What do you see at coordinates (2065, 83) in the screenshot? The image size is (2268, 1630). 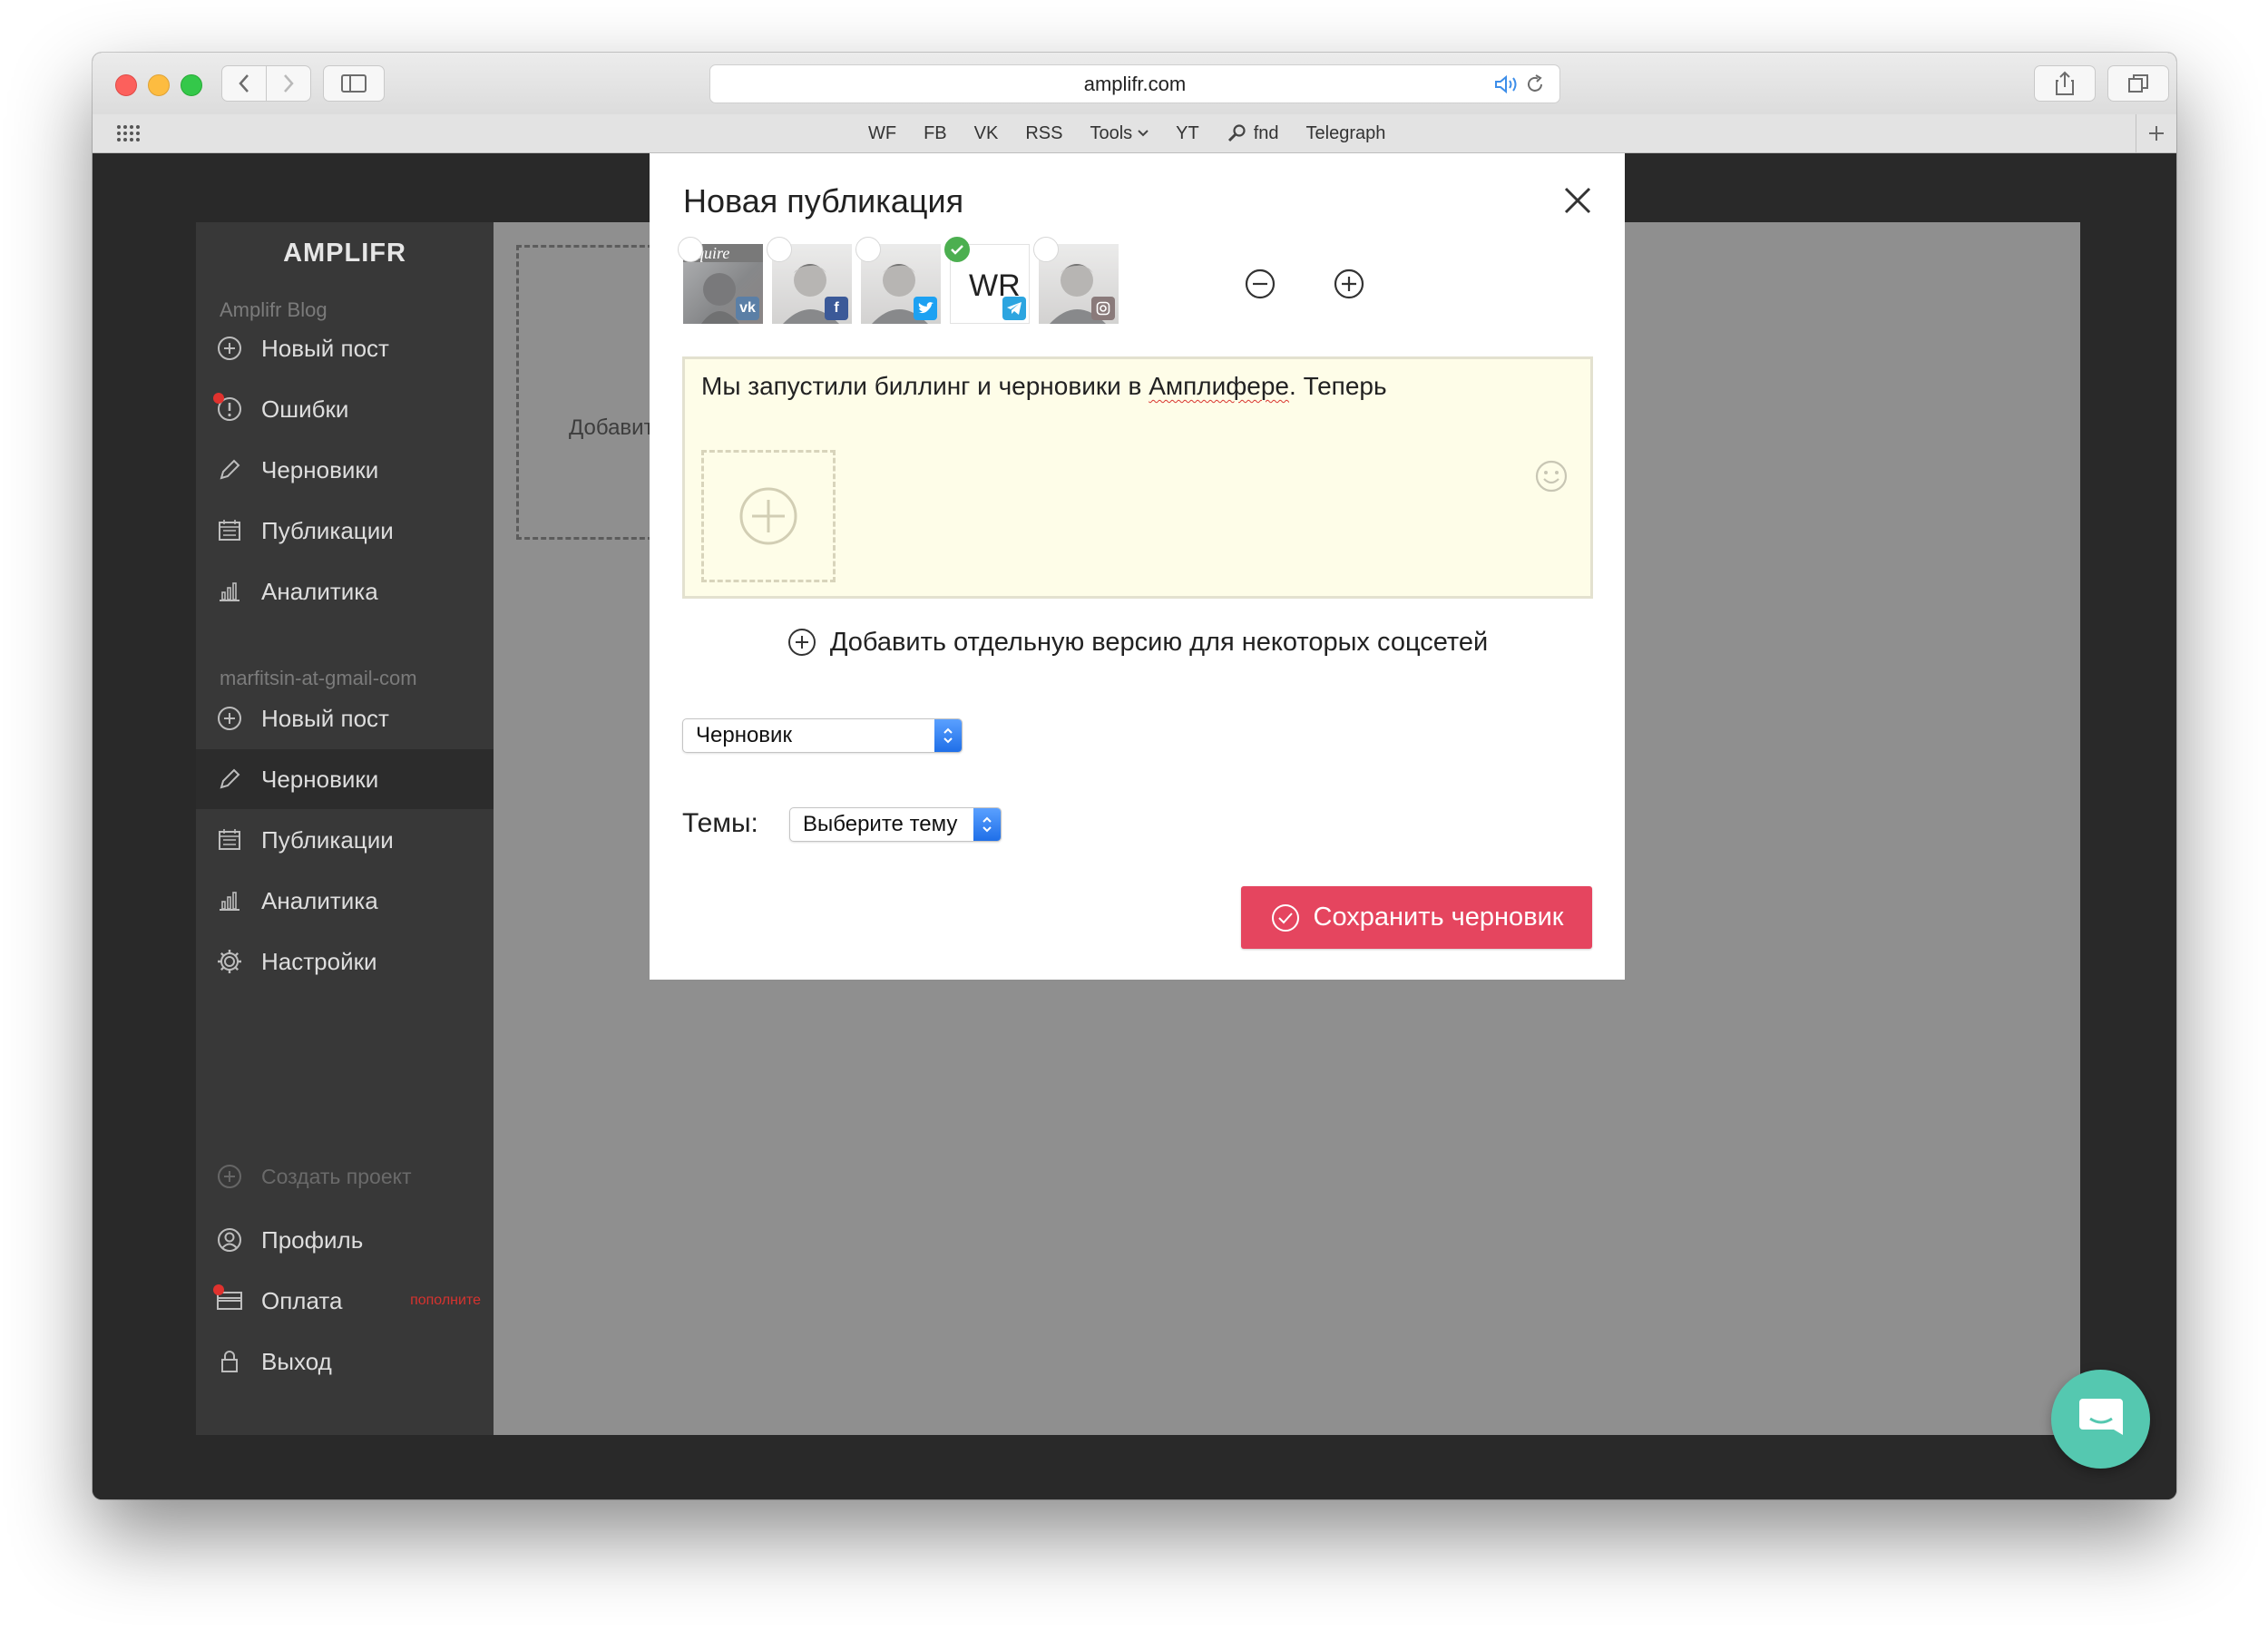 I see `share-button` at bounding box center [2065, 83].